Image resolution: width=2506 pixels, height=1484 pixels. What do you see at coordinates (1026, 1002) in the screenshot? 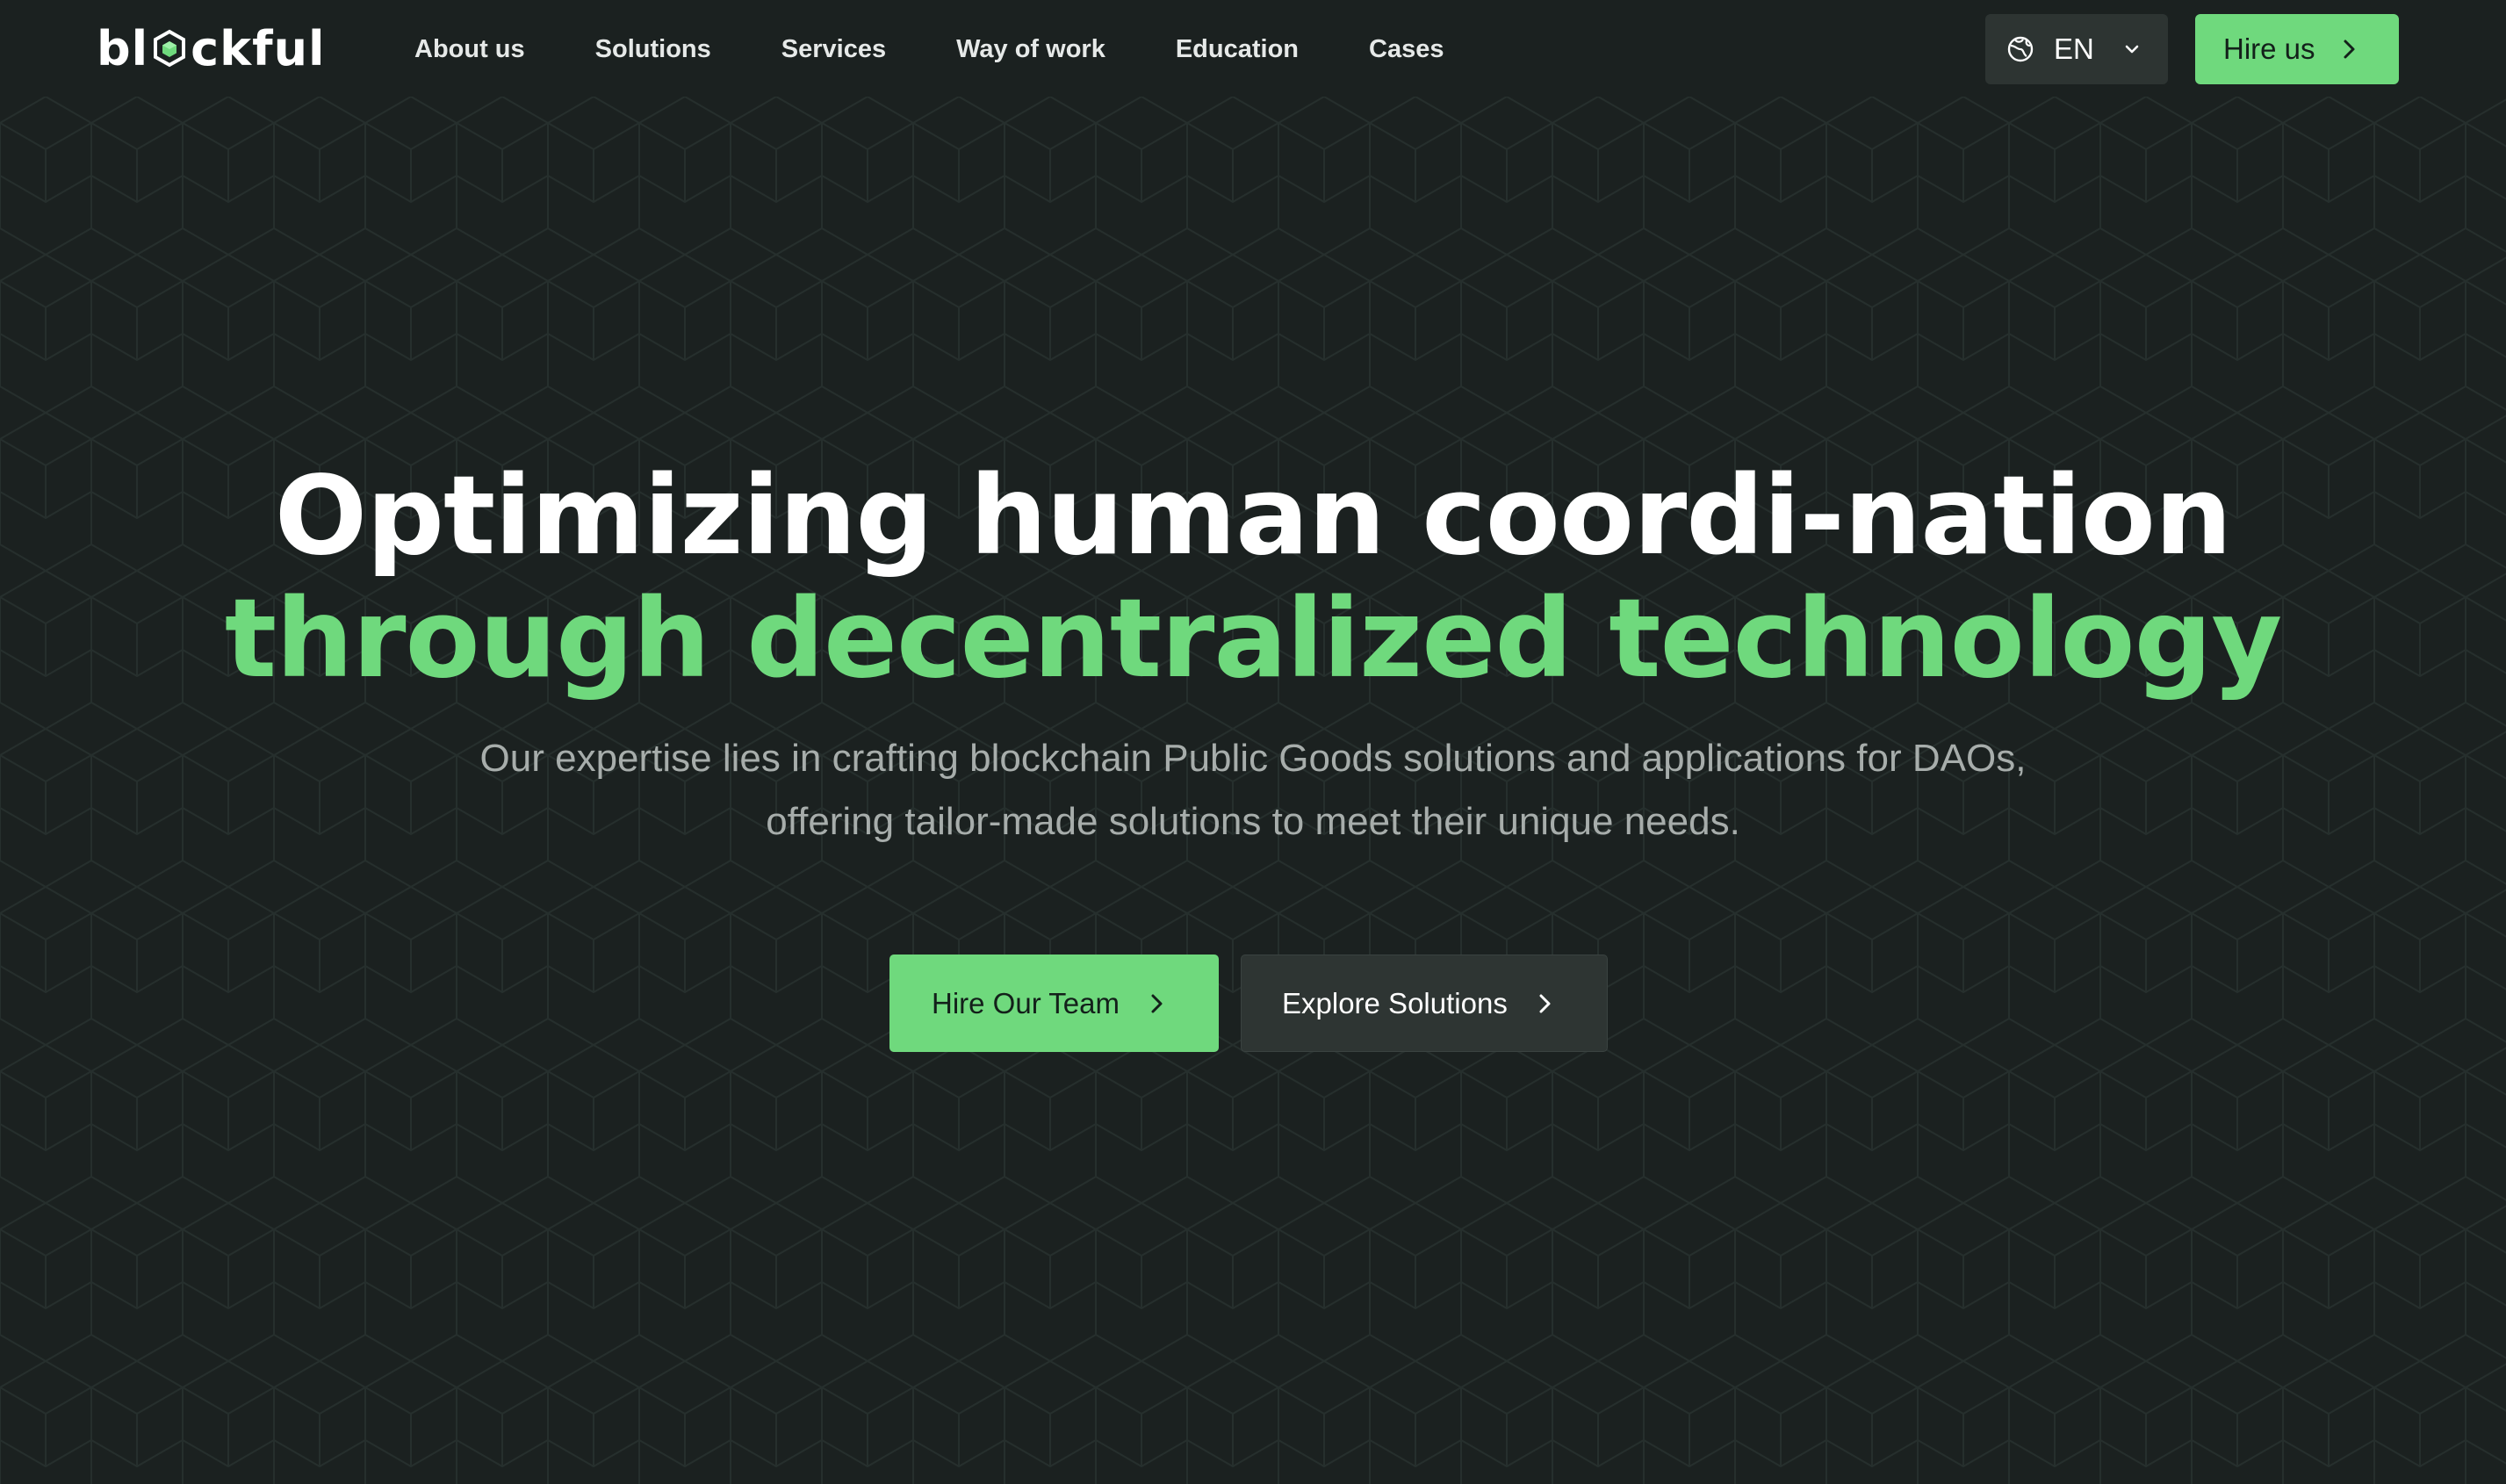
I see `hire-our-team-label: Hire Our Team` at bounding box center [1026, 1002].